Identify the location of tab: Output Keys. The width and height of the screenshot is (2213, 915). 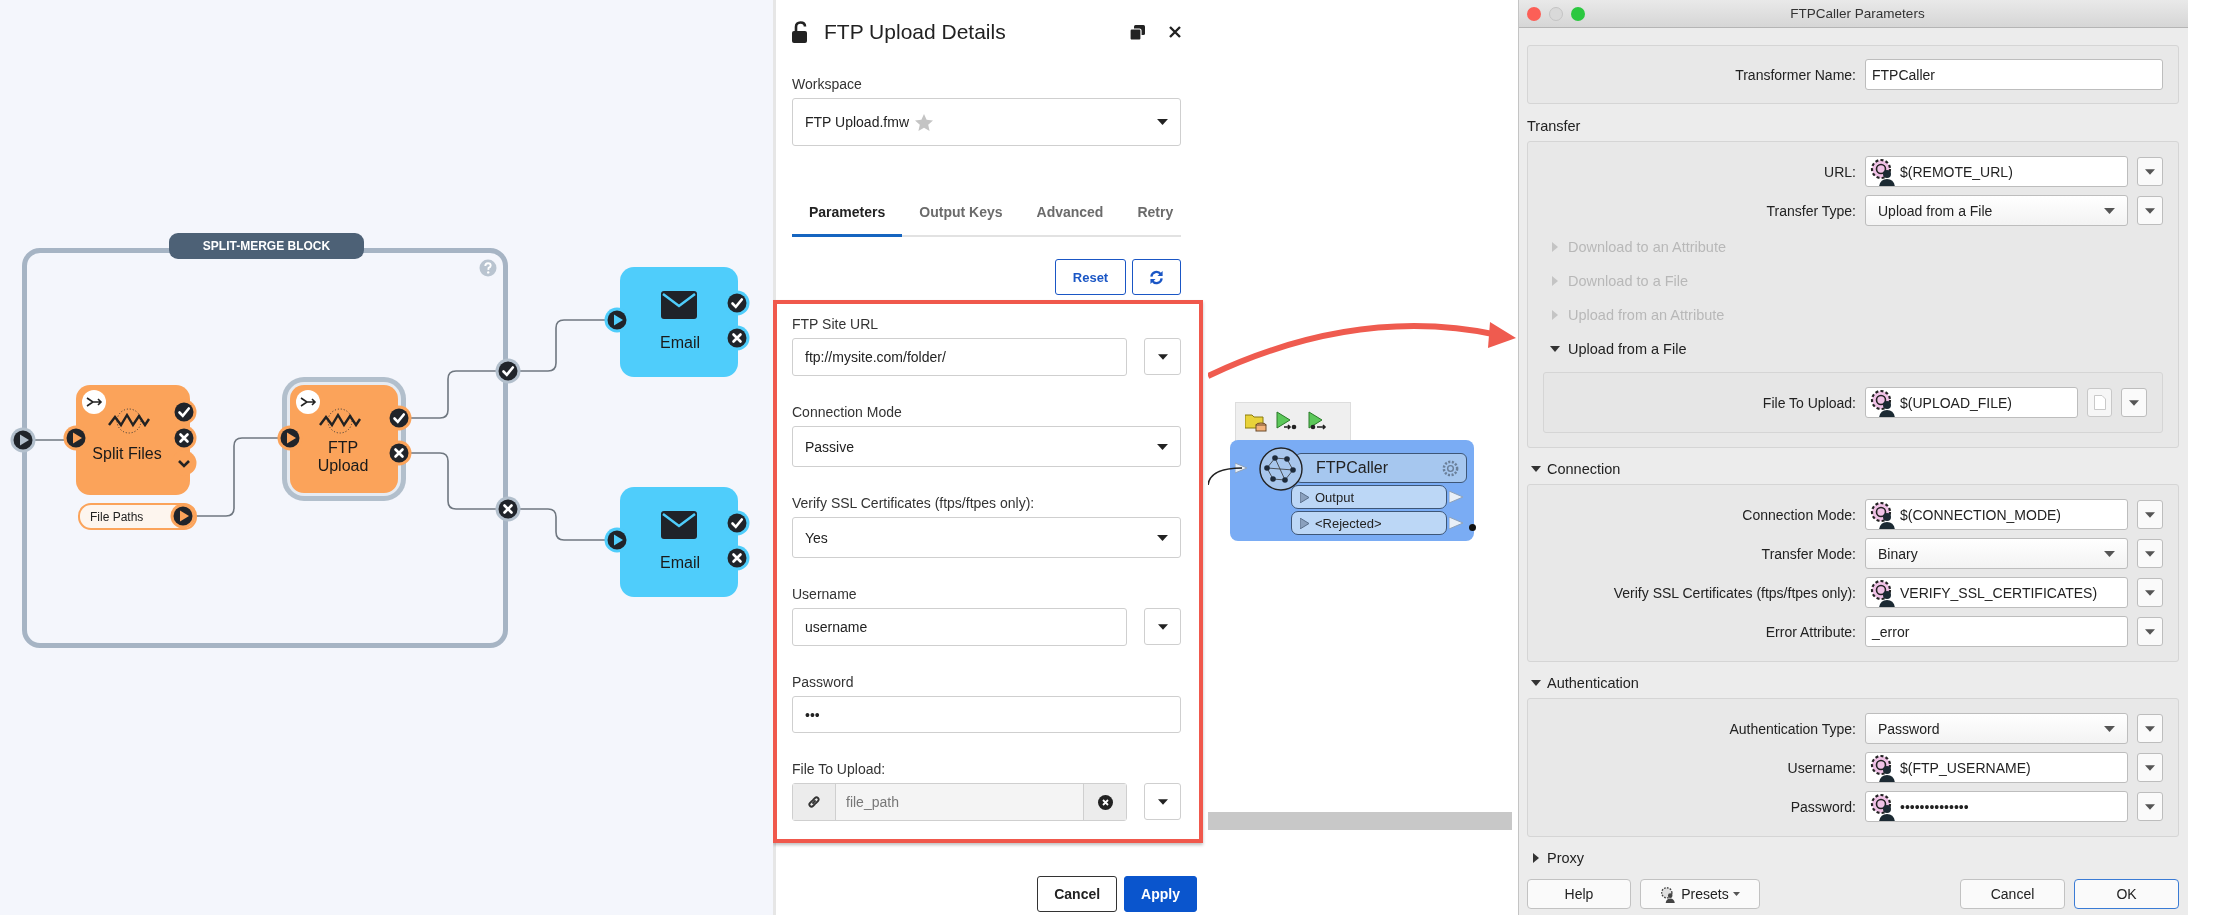
(961, 220).